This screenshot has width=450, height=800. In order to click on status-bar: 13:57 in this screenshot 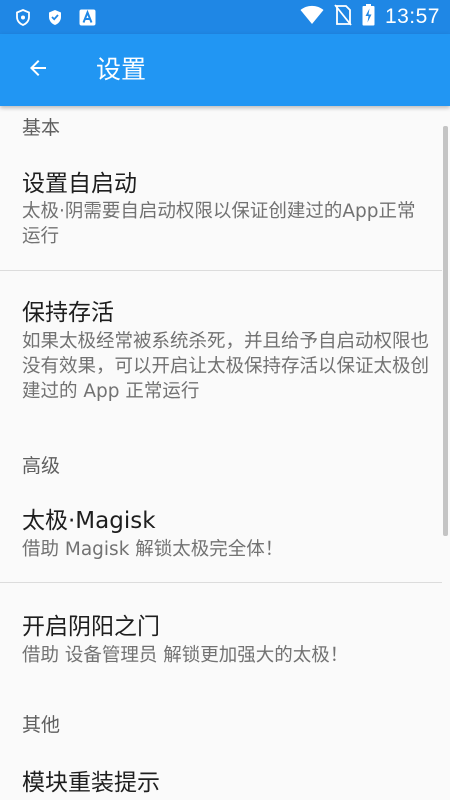, I will do `click(225, 17)`.